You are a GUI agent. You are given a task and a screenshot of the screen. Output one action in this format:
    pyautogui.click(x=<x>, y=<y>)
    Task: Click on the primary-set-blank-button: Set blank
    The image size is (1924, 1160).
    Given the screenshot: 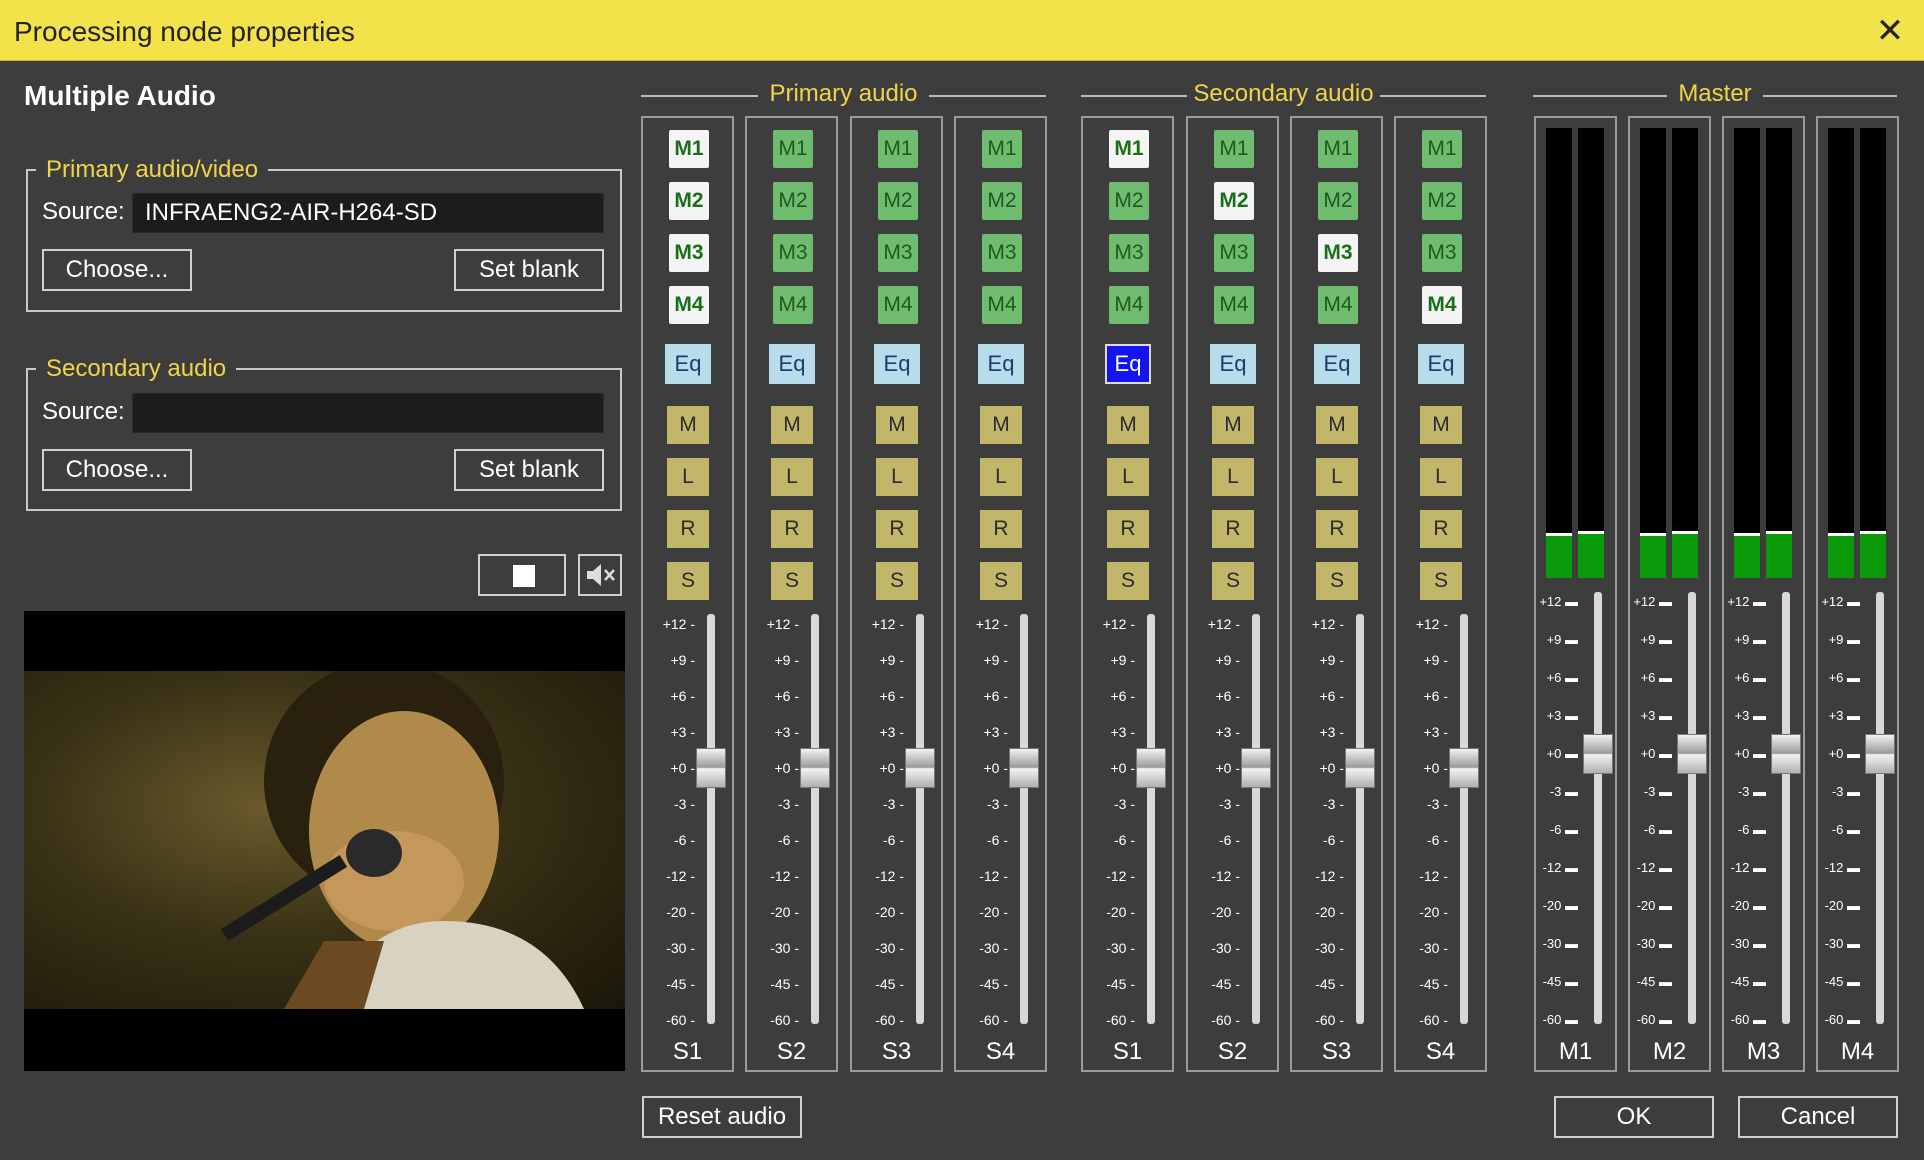 What is the action you would take?
    pyautogui.click(x=529, y=270)
    